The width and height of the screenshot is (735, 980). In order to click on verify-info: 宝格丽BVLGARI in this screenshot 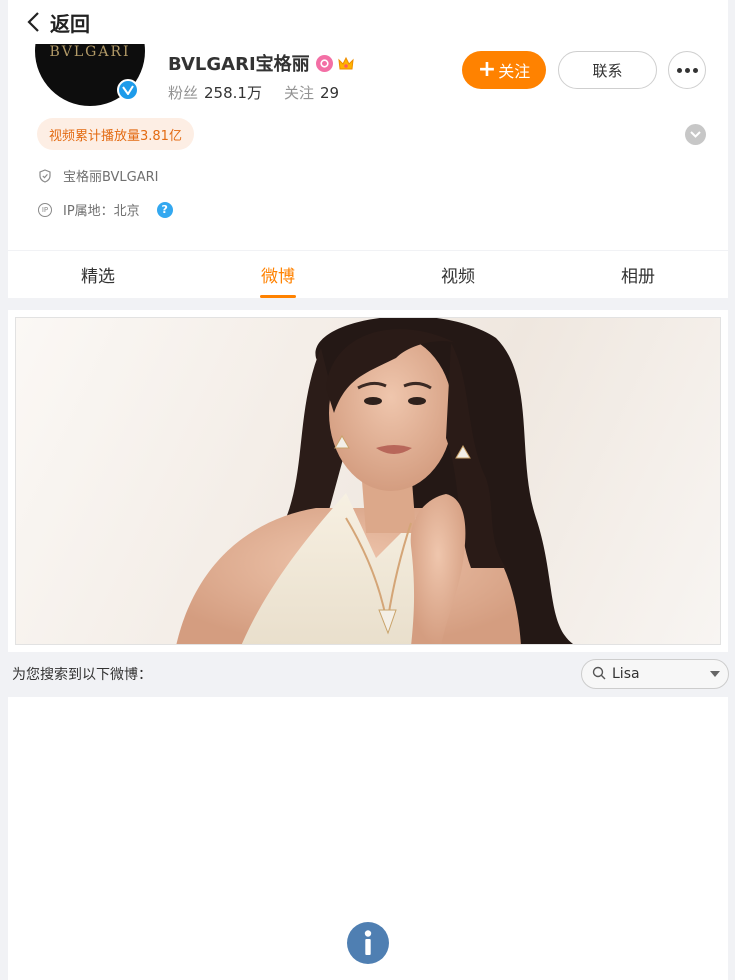, I will do `click(98, 175)`.